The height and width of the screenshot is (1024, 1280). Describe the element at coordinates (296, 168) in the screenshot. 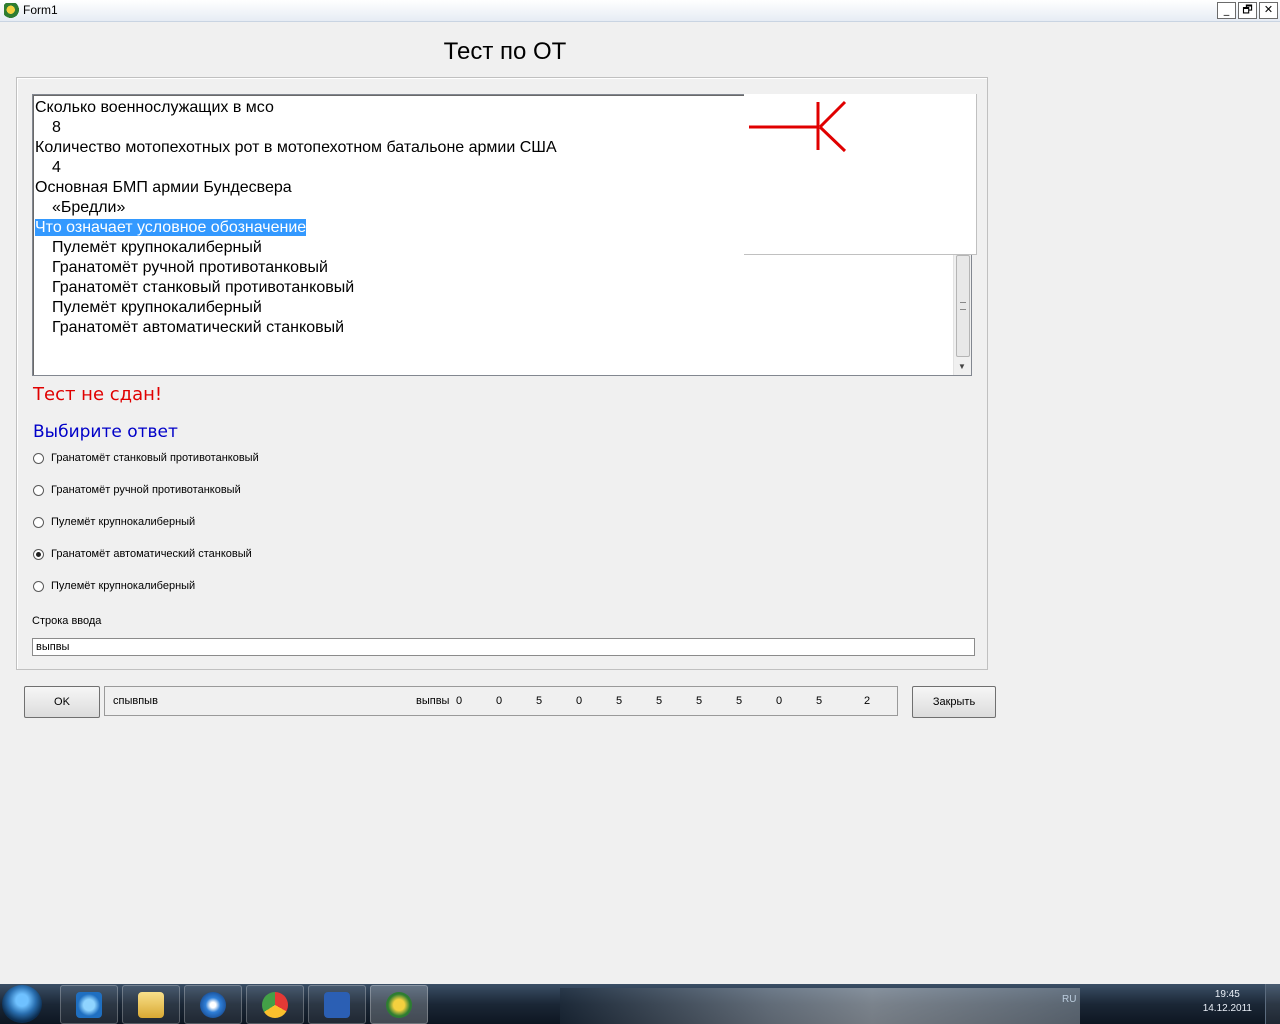

I see `memo-line: 4` at that location.